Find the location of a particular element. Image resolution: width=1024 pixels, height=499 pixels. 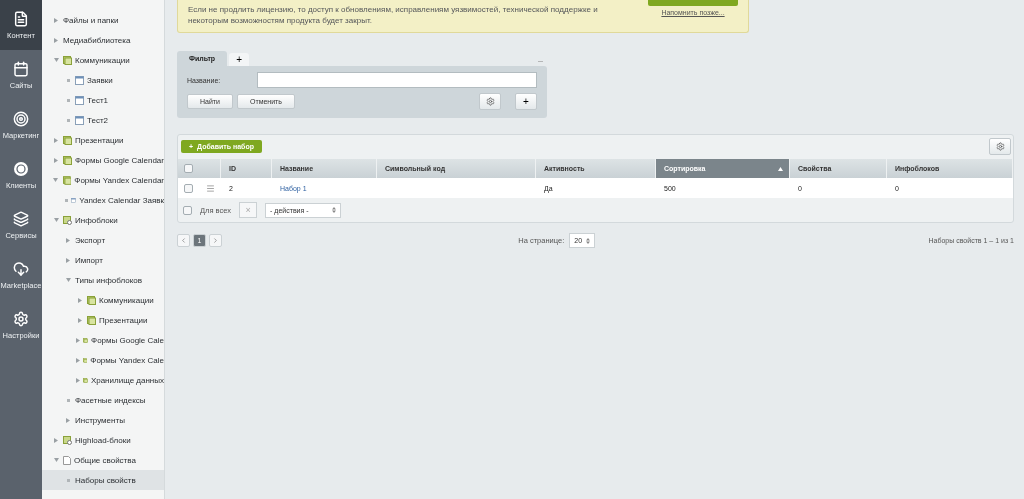

select-all-checkbox is located at coordinates (188, 168).